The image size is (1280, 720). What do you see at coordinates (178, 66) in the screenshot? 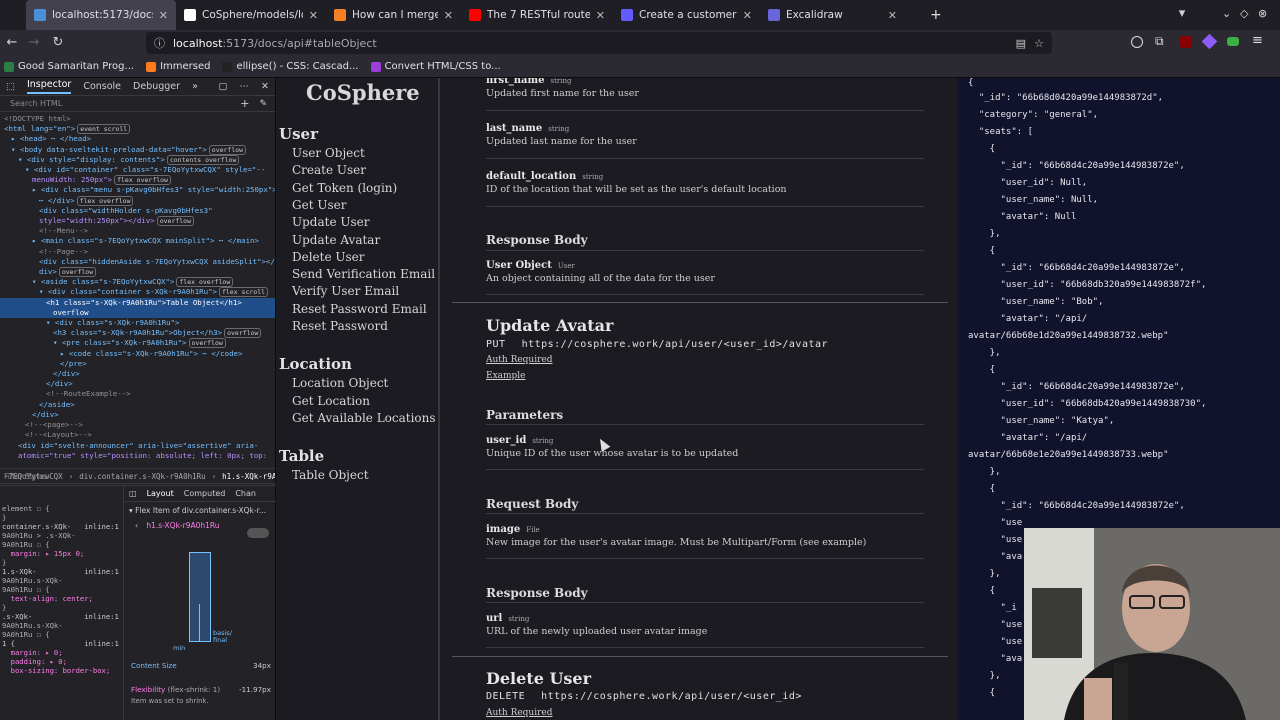
I see `bookmark-item: Immersed` at bounding box center [178, 66].